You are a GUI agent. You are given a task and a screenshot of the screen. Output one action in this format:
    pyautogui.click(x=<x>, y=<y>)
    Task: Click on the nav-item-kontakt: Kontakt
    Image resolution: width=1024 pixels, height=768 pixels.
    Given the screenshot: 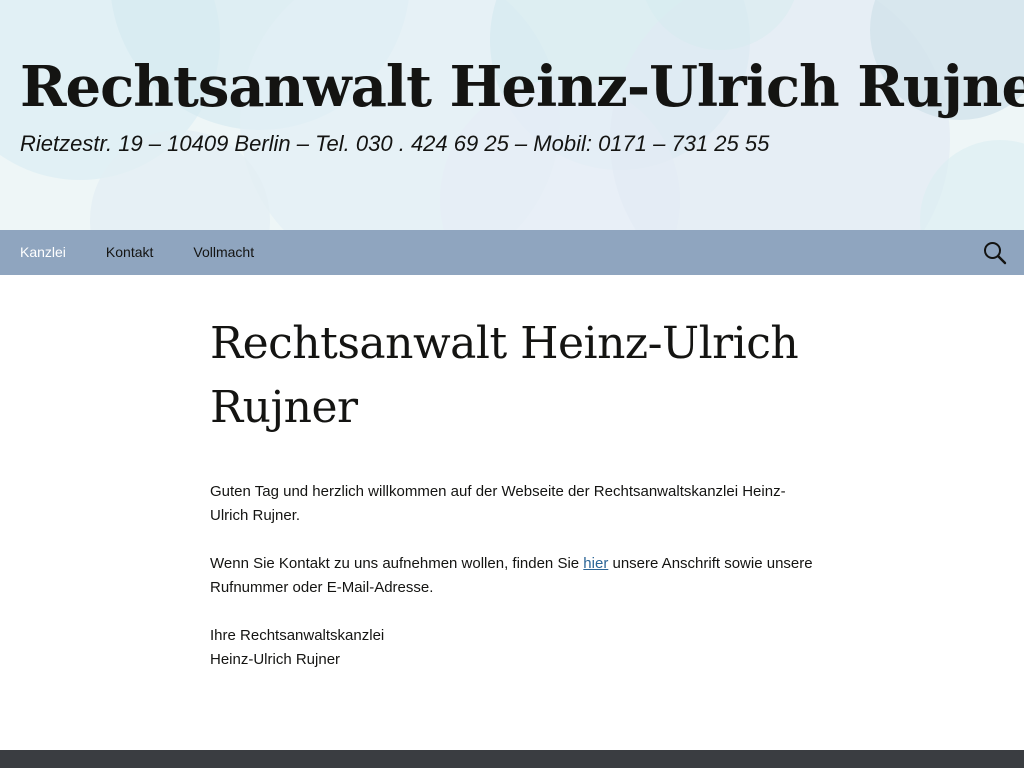 What is the action you would take?
    pyautogui.click(x=129, y=252)
    